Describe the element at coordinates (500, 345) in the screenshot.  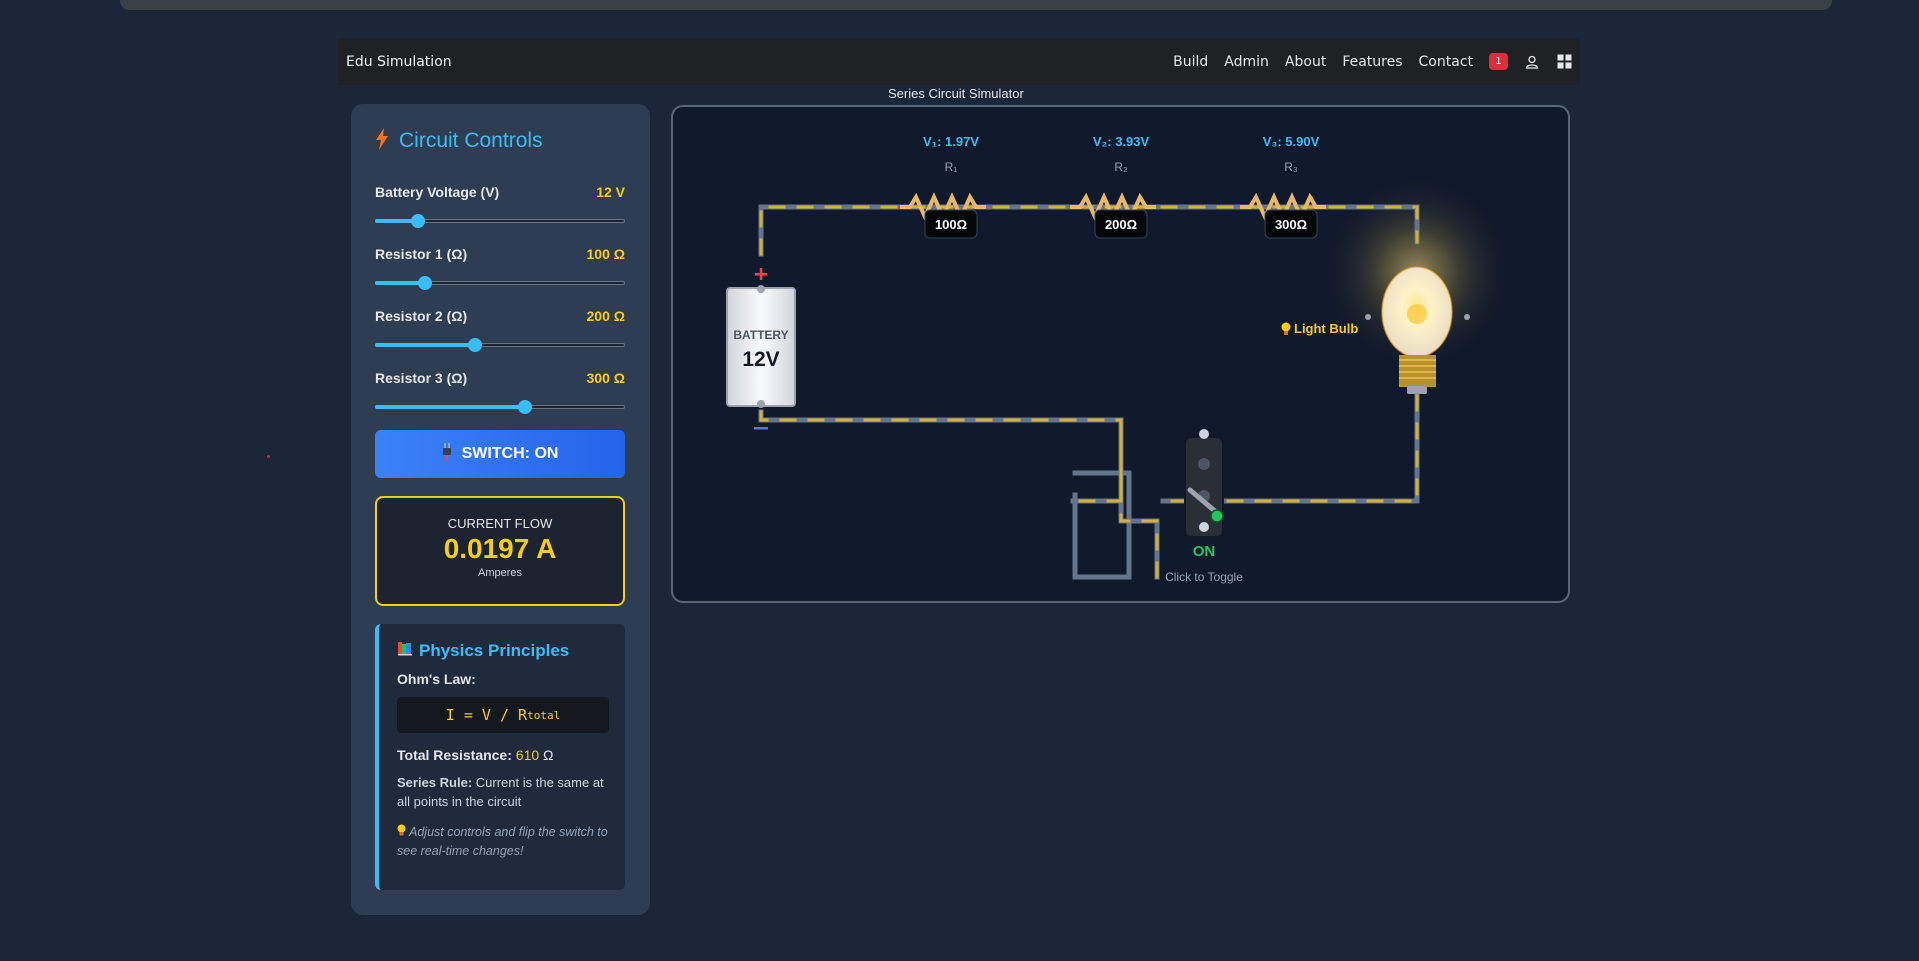
I see `resistor-2-slider` at that location.